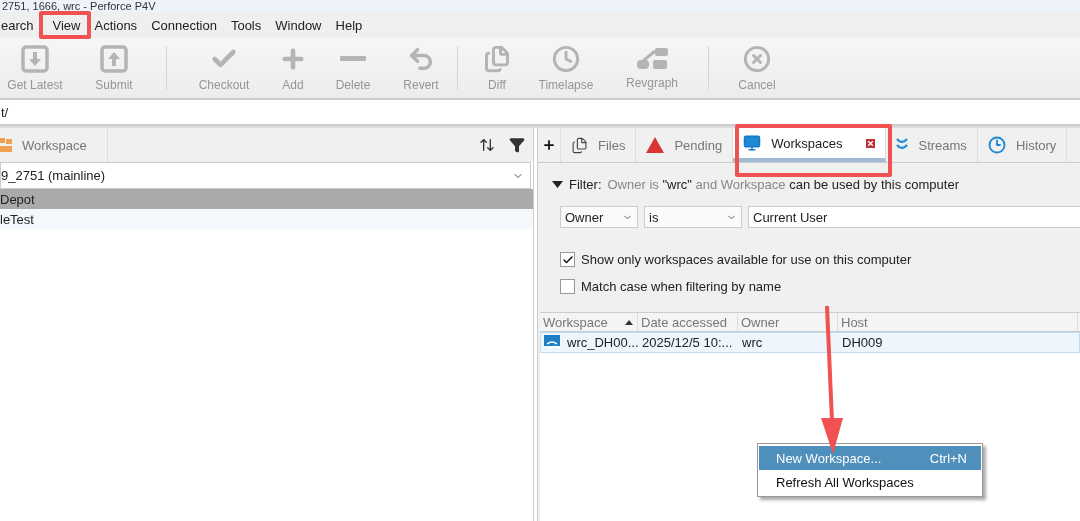  I want to click on graph-icon, so click(652, 58).